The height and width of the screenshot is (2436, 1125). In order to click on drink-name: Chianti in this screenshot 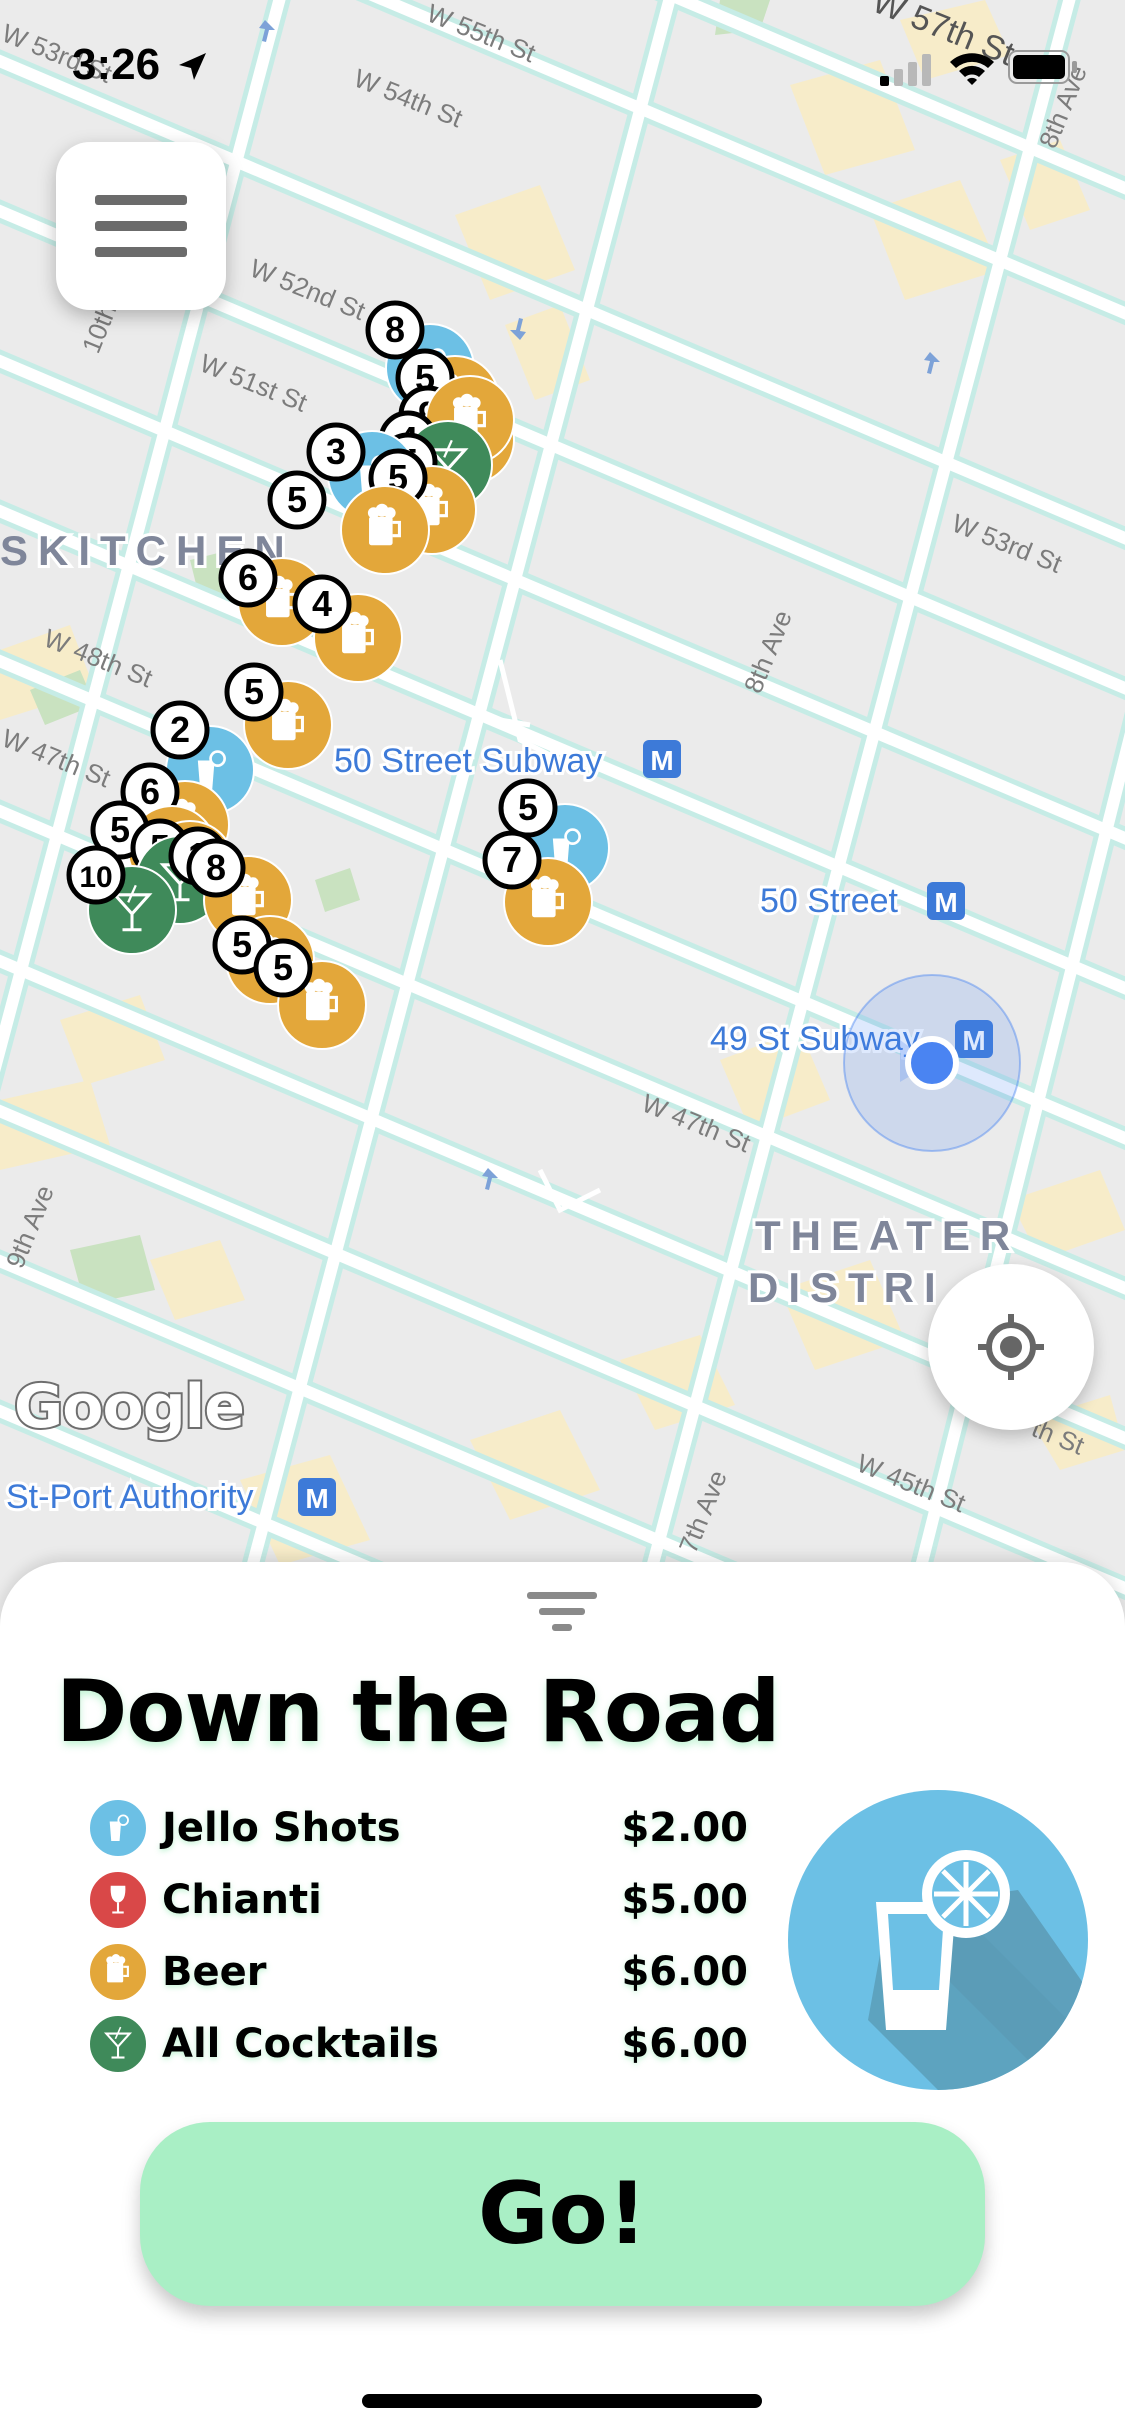, I will do `click(242, 1900)`.